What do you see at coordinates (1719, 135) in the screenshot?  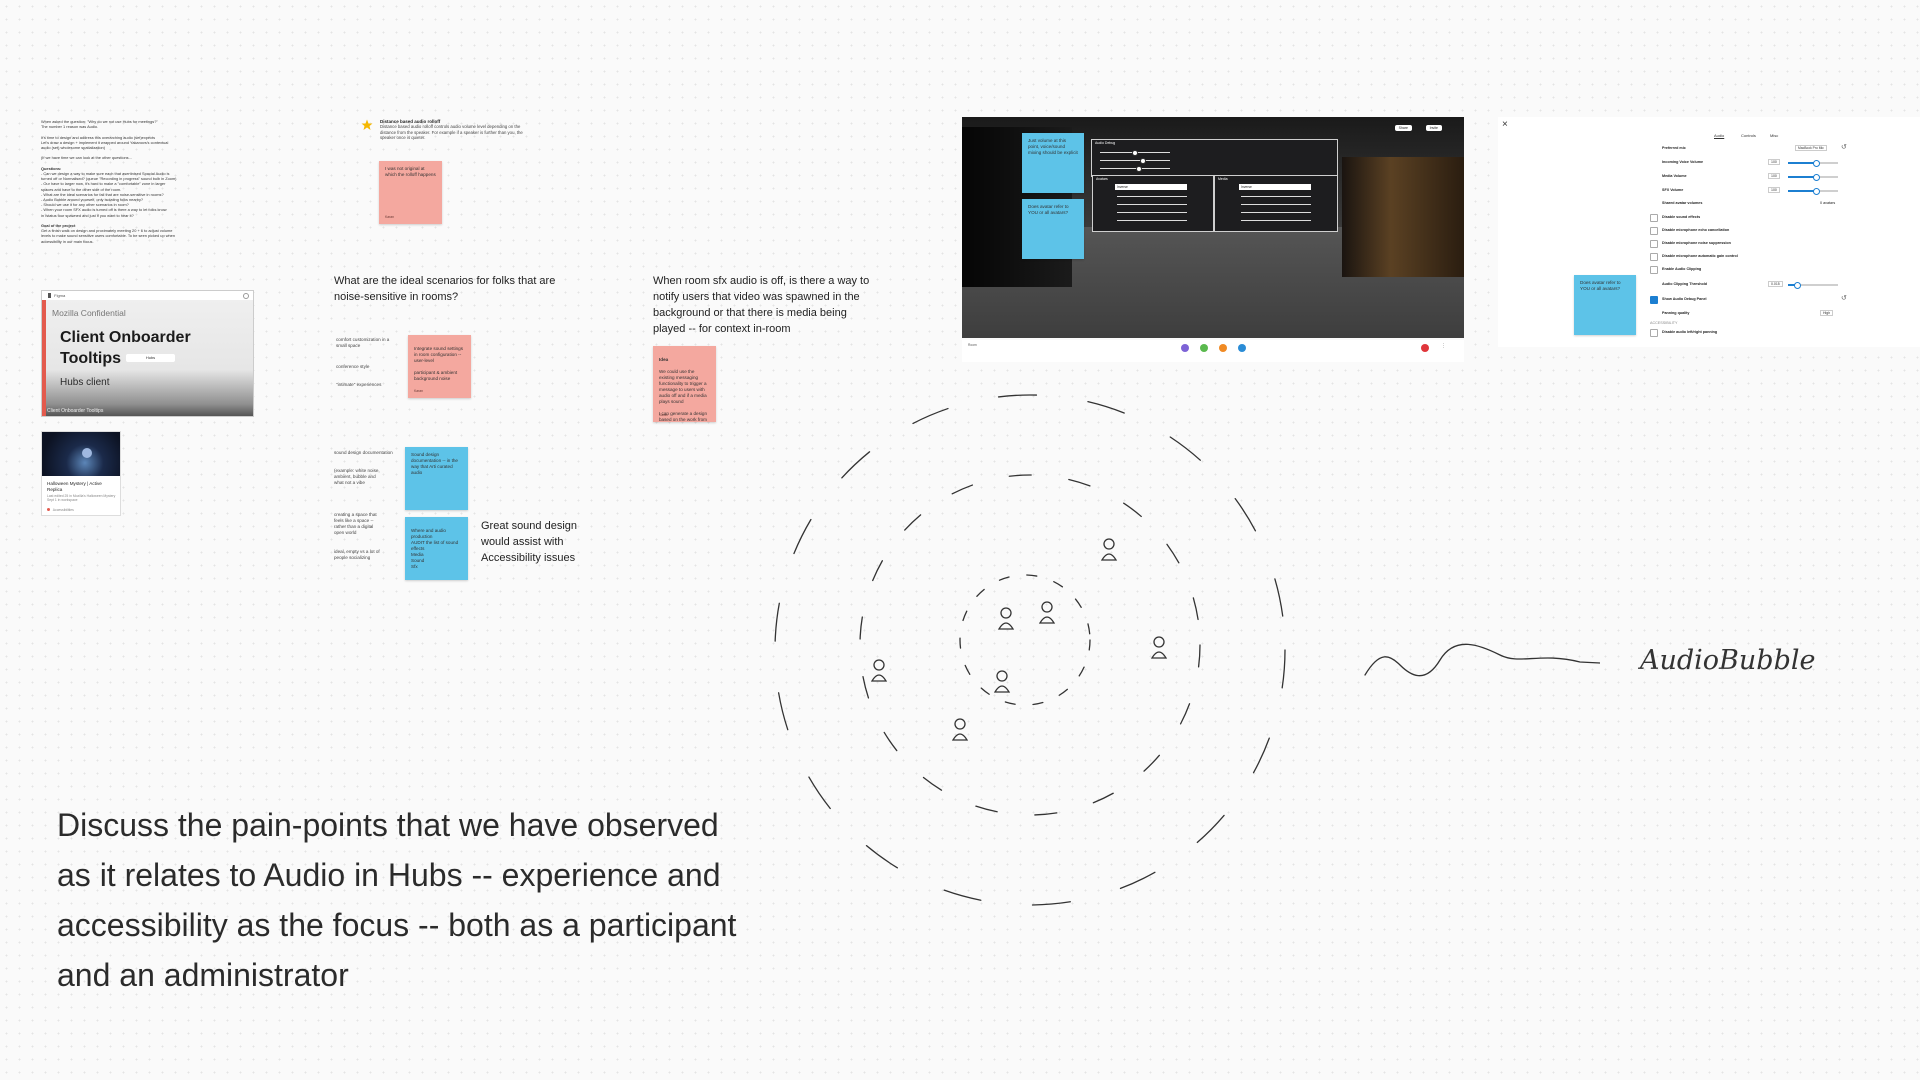 I see `tab-audio: Audio` at bounding box center [1719, 135].